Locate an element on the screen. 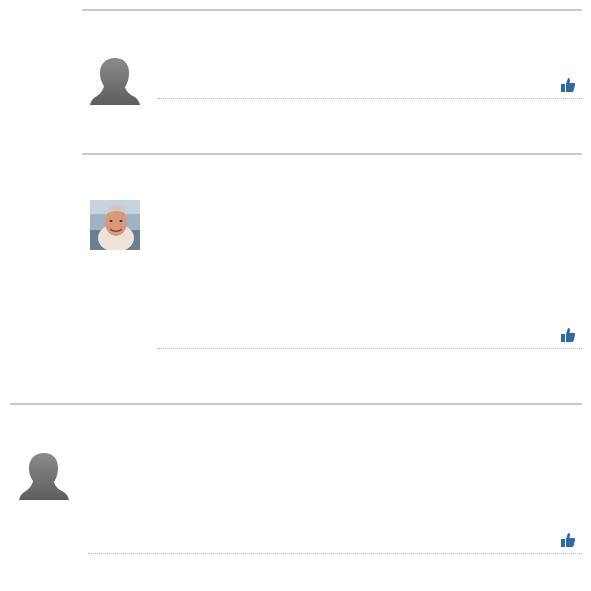 The image size is (591, 591). comment-separator-top is located at coordinates (332, 10).